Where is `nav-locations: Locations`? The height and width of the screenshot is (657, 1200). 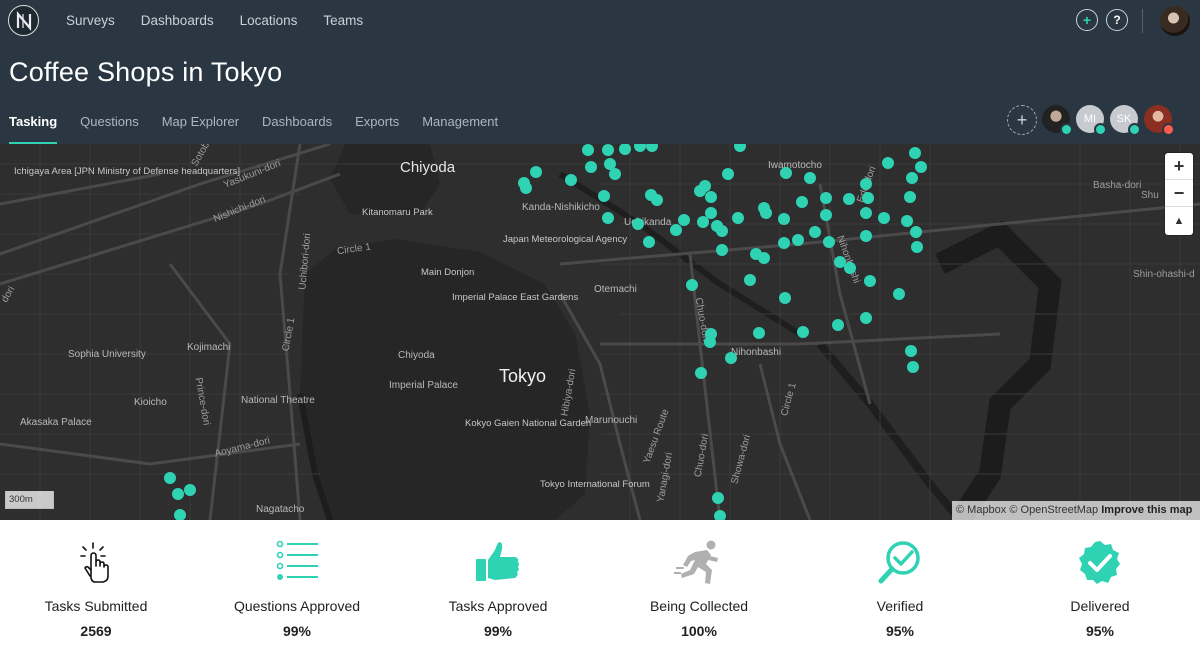
nav-locations: Locations is located at coordinates (269, 20).